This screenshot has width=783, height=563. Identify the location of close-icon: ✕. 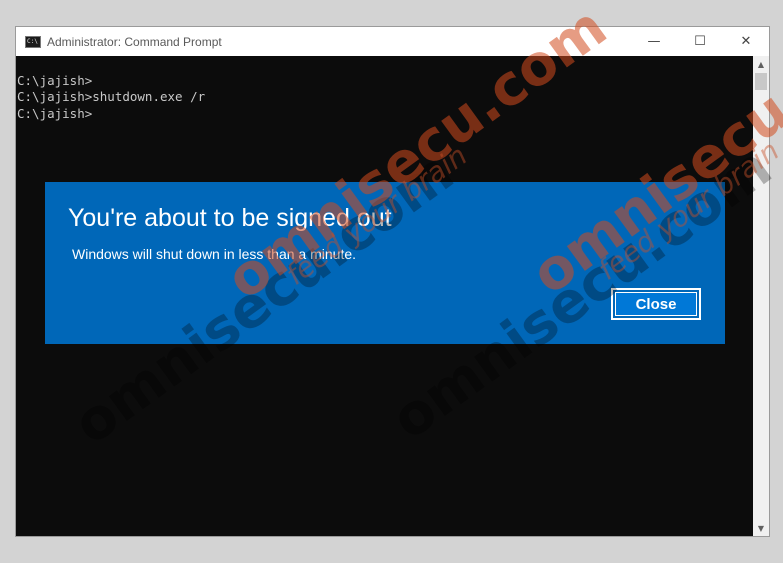
(746, 41).